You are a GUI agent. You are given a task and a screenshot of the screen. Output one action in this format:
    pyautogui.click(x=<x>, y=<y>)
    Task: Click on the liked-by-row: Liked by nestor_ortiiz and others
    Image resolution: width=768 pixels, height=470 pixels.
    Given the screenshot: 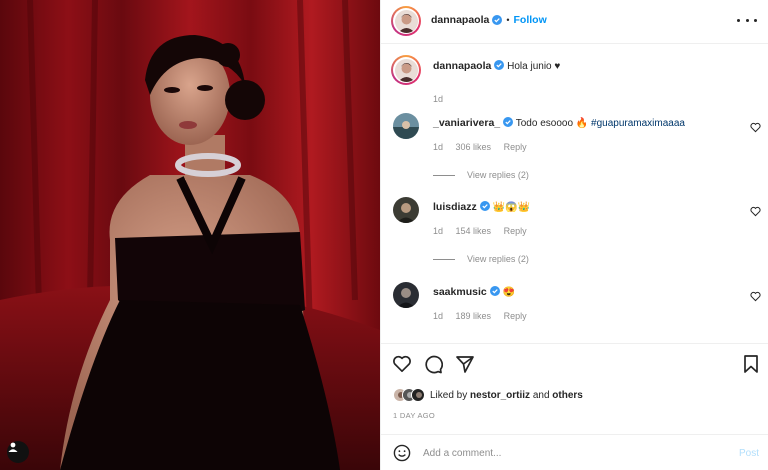 What is the action you would take?
    pyautogui.click(x=488, y=395)
    